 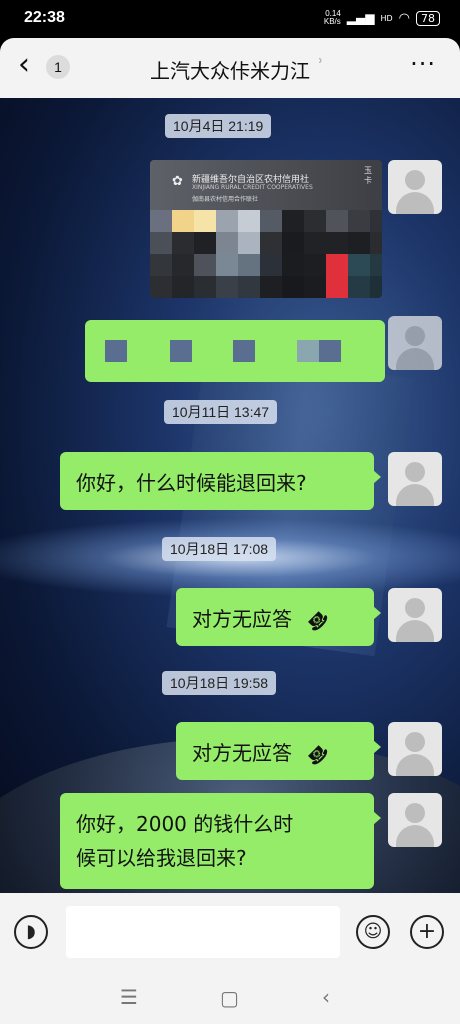 What do you see at coordinates (423, 64) in the screenshot?
I see `more-dots-icon: ···` at bounding box center [423, 64].